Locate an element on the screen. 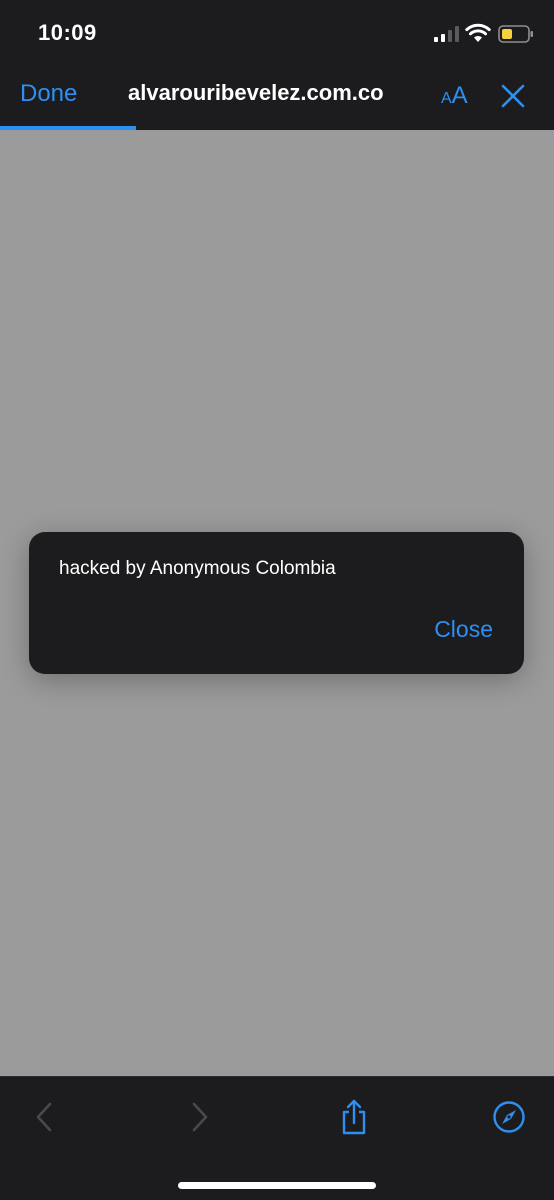 This screenshot has width=554, height=1200. battery-icon is located at coordinates (515, 34).